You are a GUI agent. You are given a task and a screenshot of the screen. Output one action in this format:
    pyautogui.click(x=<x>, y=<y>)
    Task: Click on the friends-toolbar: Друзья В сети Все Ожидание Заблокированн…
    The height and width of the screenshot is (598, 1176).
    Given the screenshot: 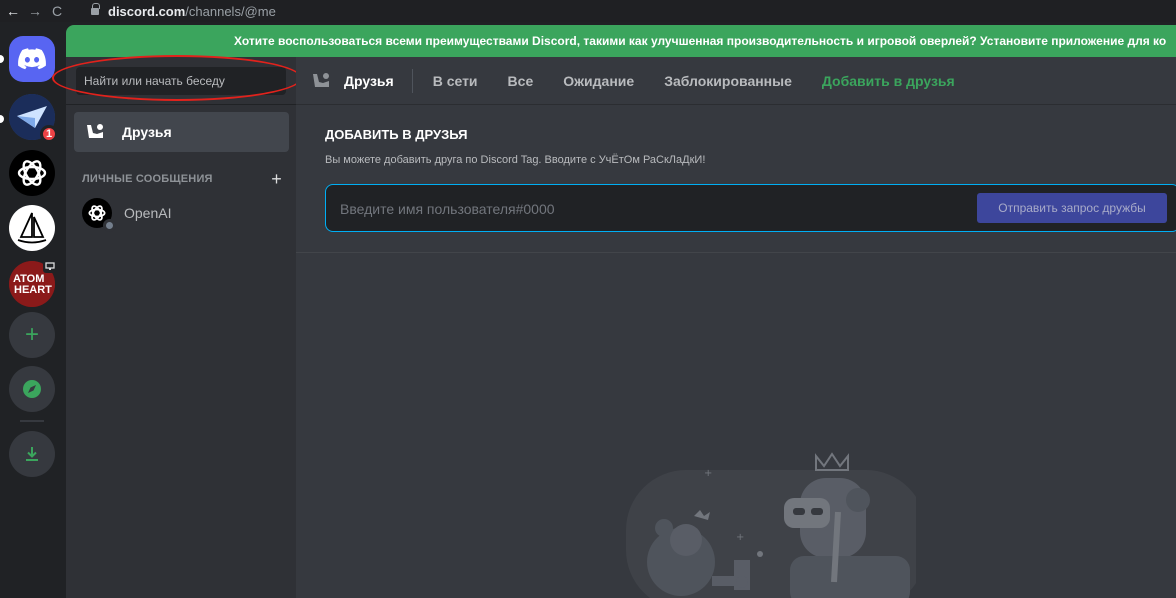 What is the action you would take?
    pyautogui.click(x=736, y=81)
    